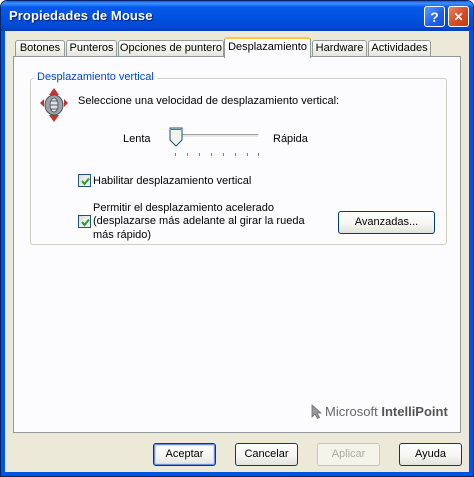 The width and height of the screenshot is (474, 477). What do you see at coordinates (171, 48) in the screenshot?
I see `tab-opciones-de-puntero: Opciones de puntero` at bounding box center [171, 48].